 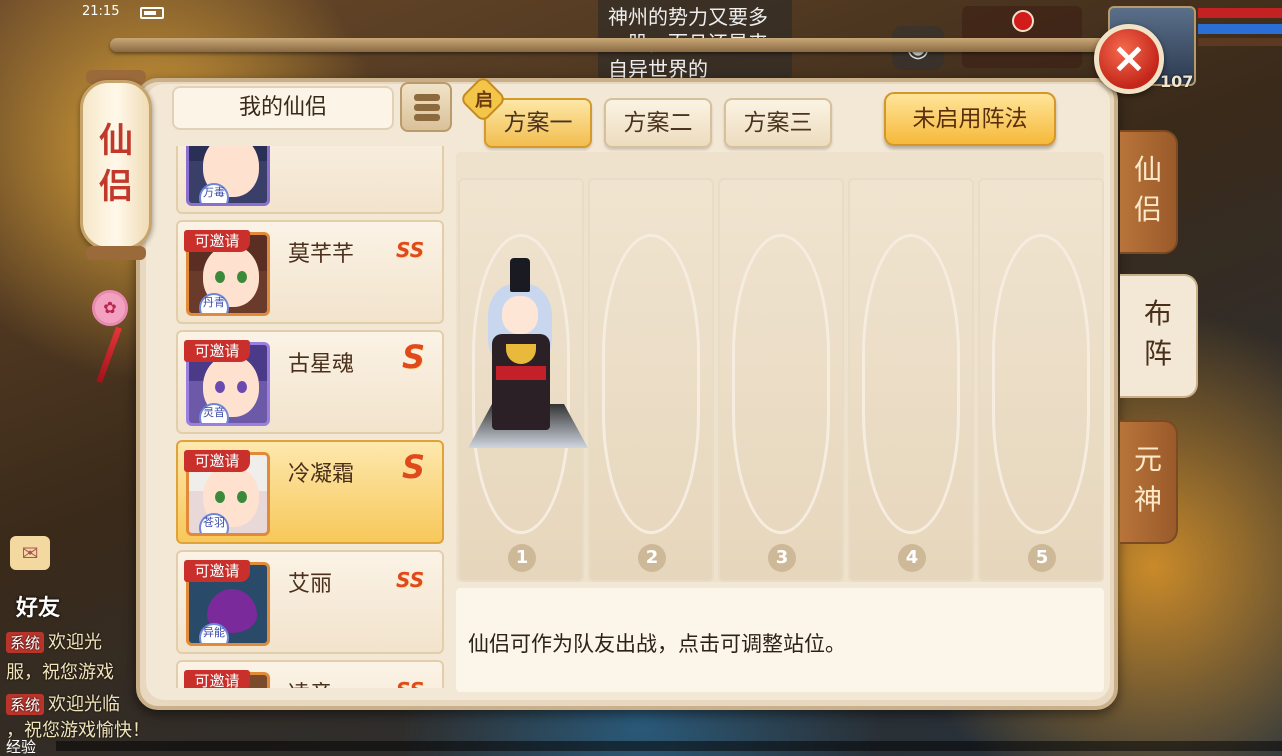 I want to click on side-tab-label: 元神, so click(x=1147, y=479).